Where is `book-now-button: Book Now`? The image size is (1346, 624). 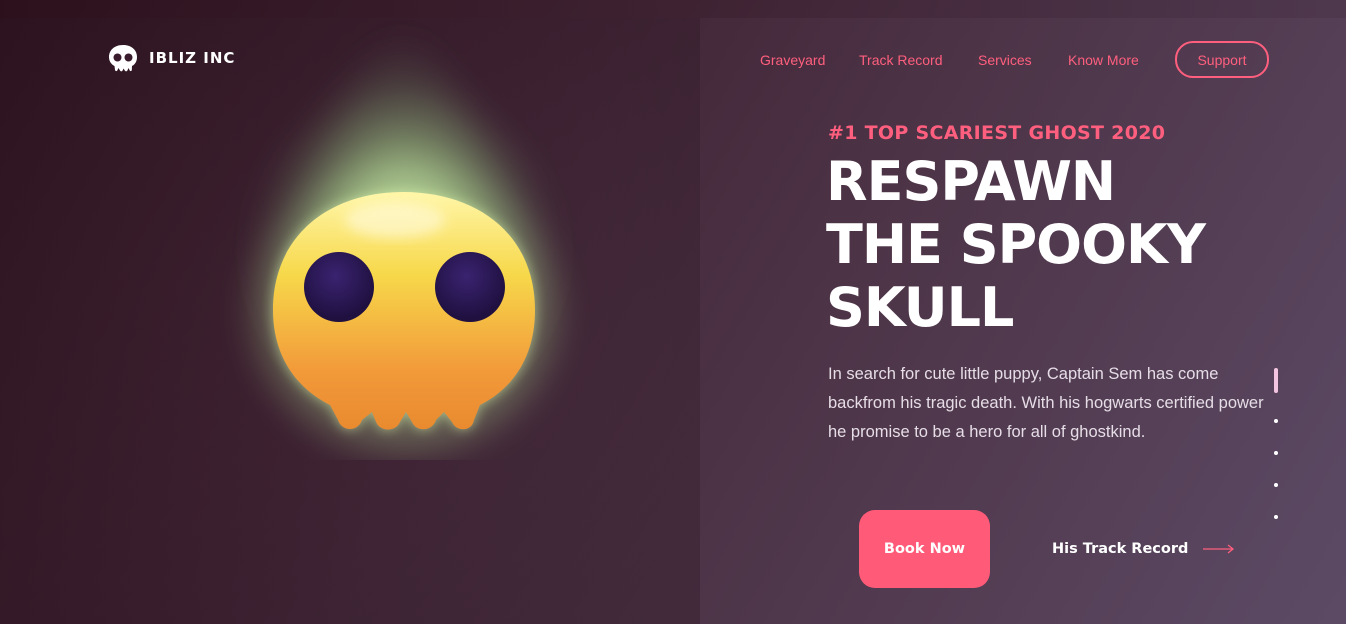
book-now-button: Book Now is located at coordinates (924, 549).